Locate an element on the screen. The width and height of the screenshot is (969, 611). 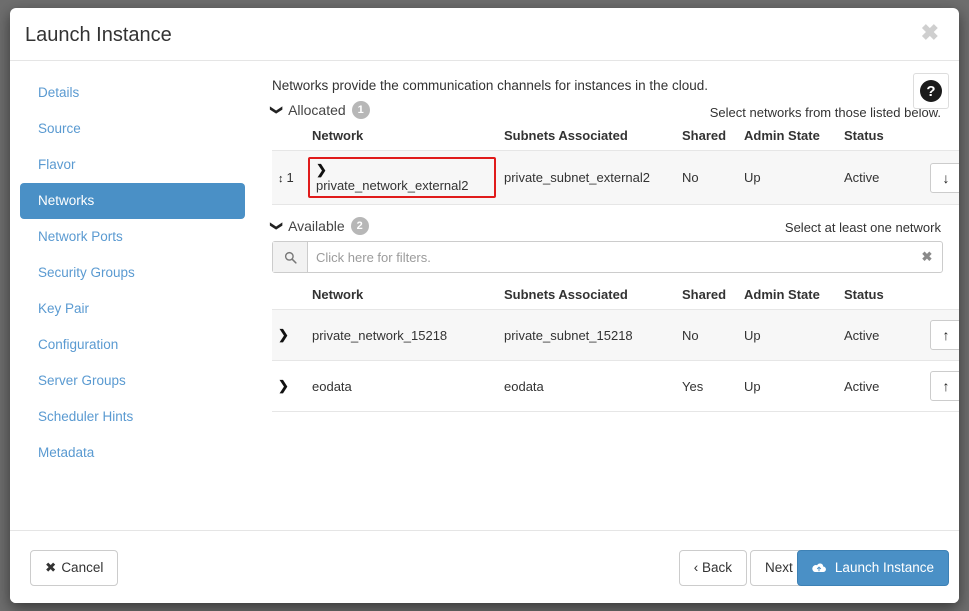
sidebar-item-flavor: Flavor is located at coordinates (132, 165).